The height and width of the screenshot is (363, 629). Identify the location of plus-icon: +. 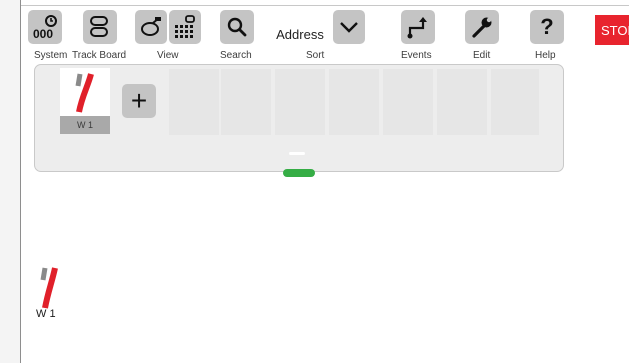
(139, 100).